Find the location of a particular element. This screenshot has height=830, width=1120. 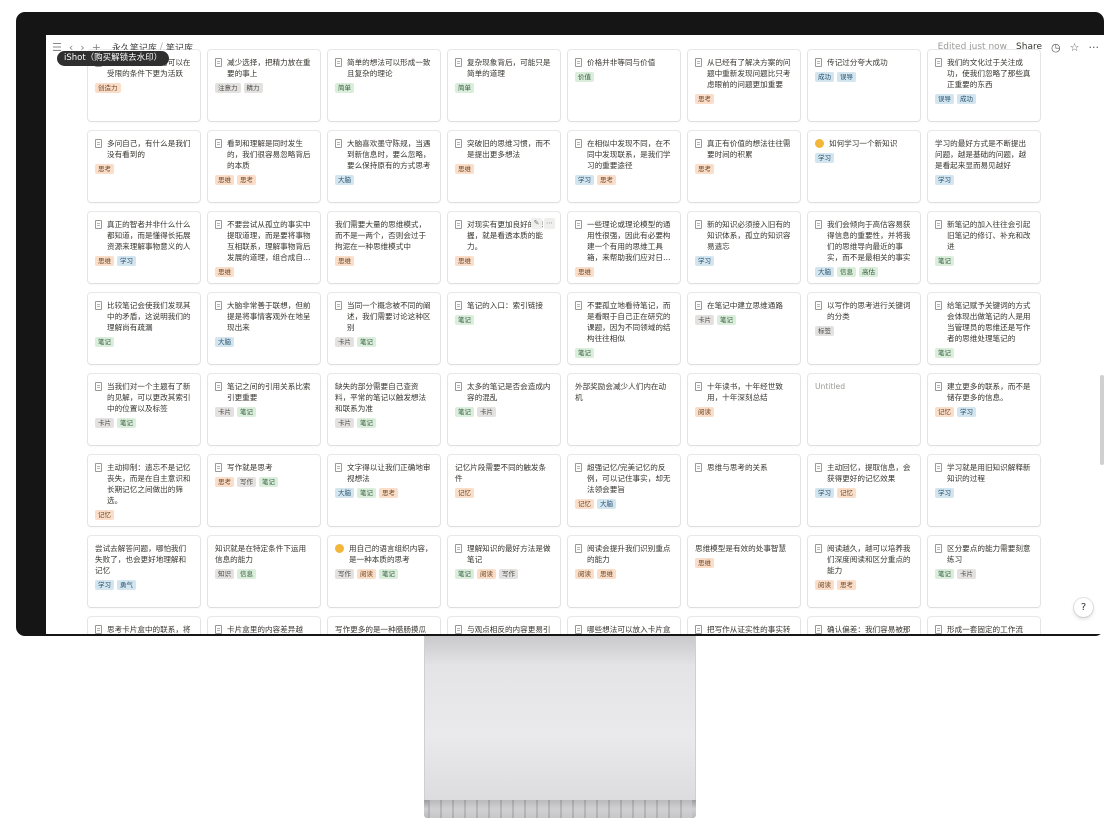

gallery-card: 新笔记的加入往往会引起旧笔记的修订、补充和改进 笔记 is located at coordinates (984, 247).